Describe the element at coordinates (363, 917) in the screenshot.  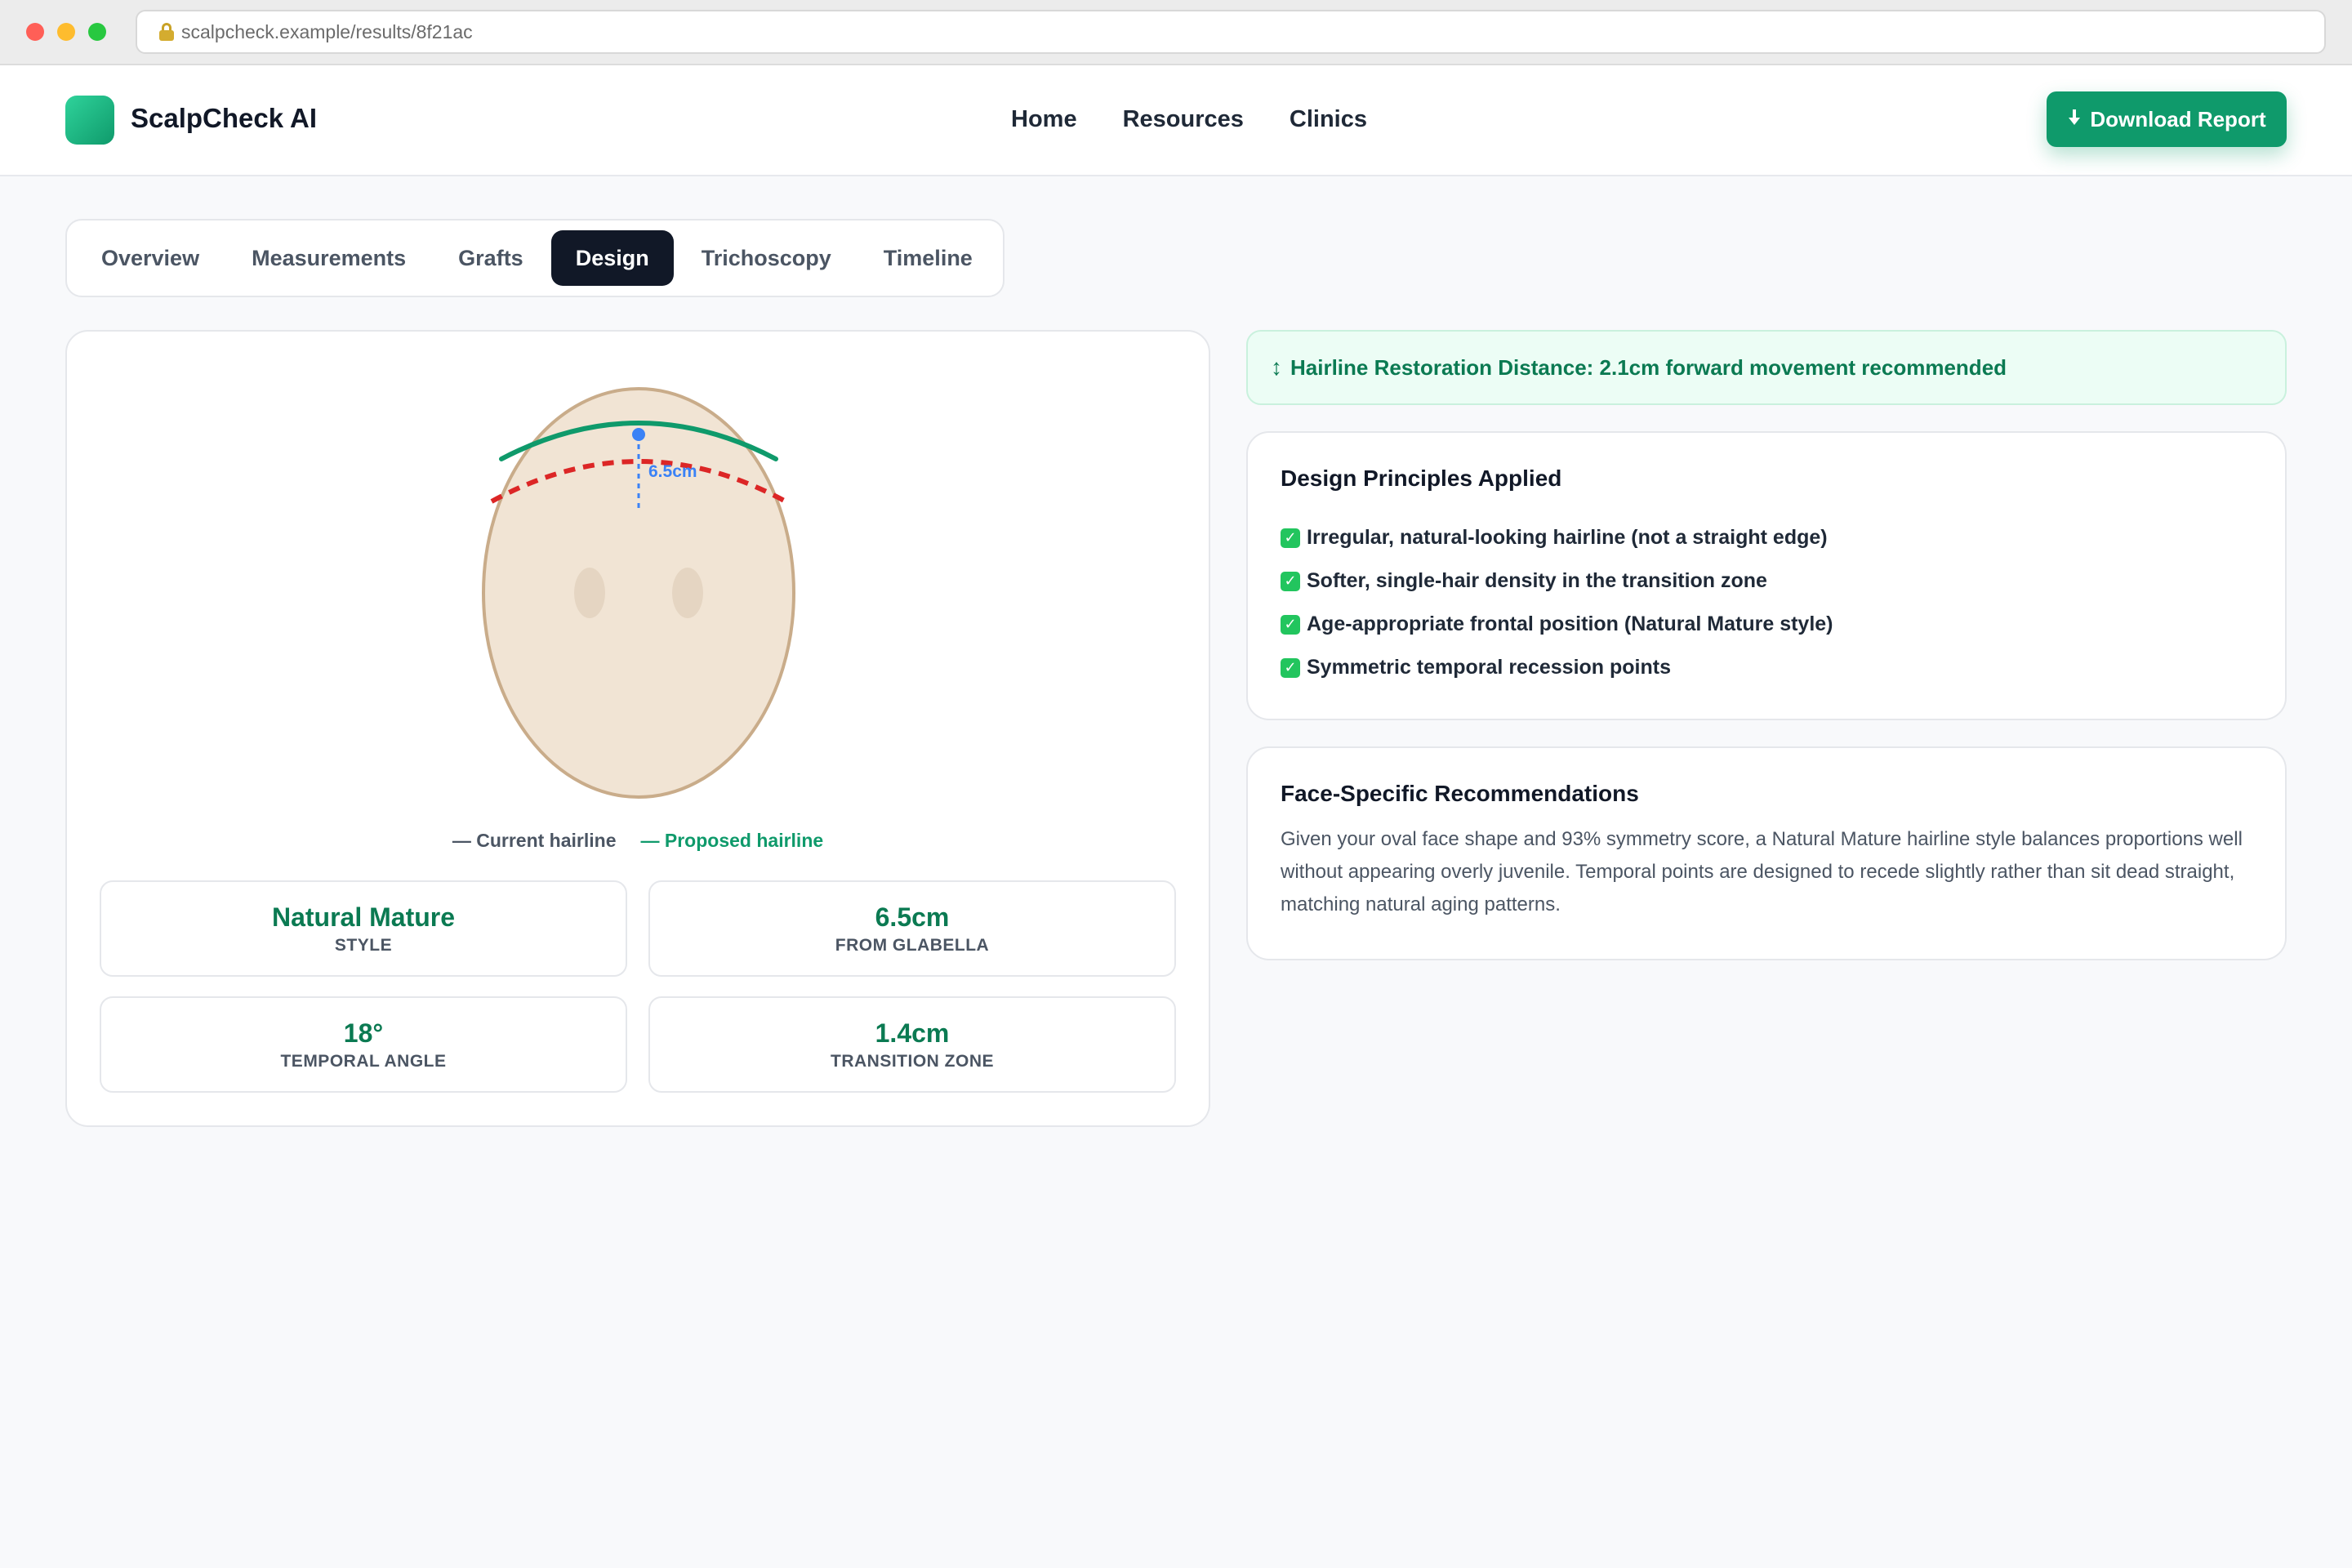
I see `stat-value: Natural Mature` at that location.